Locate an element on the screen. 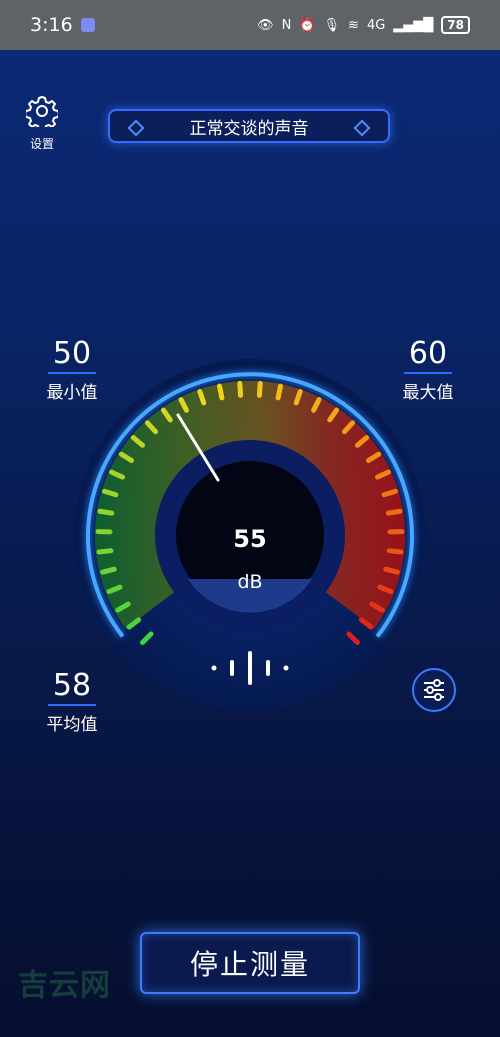 Image resolution: width=500 pixels, height=1037 pixels. watermark: 吉云网 is located at coordinates (64, 985).